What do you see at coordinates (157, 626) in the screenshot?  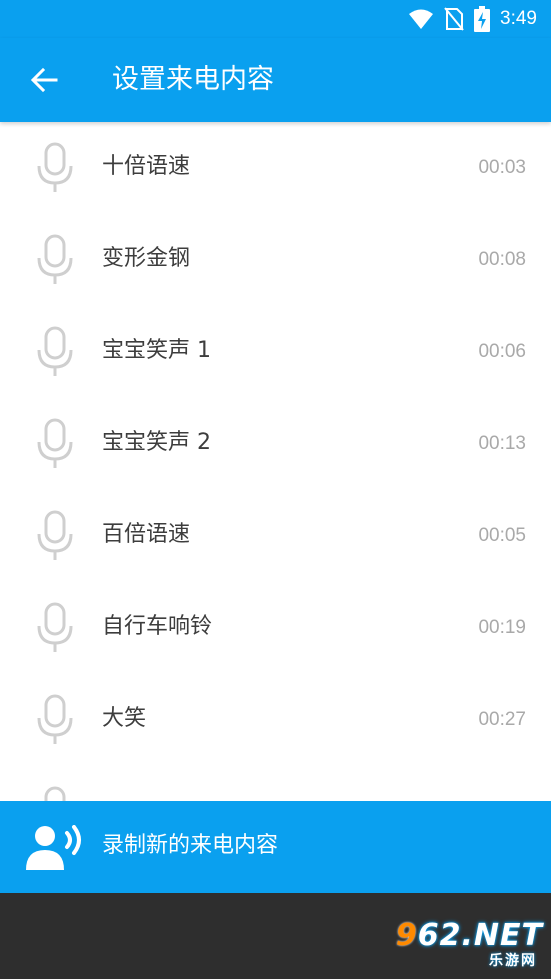 I see `item-name: 自行车响铃` at bounding box center [157, 626].